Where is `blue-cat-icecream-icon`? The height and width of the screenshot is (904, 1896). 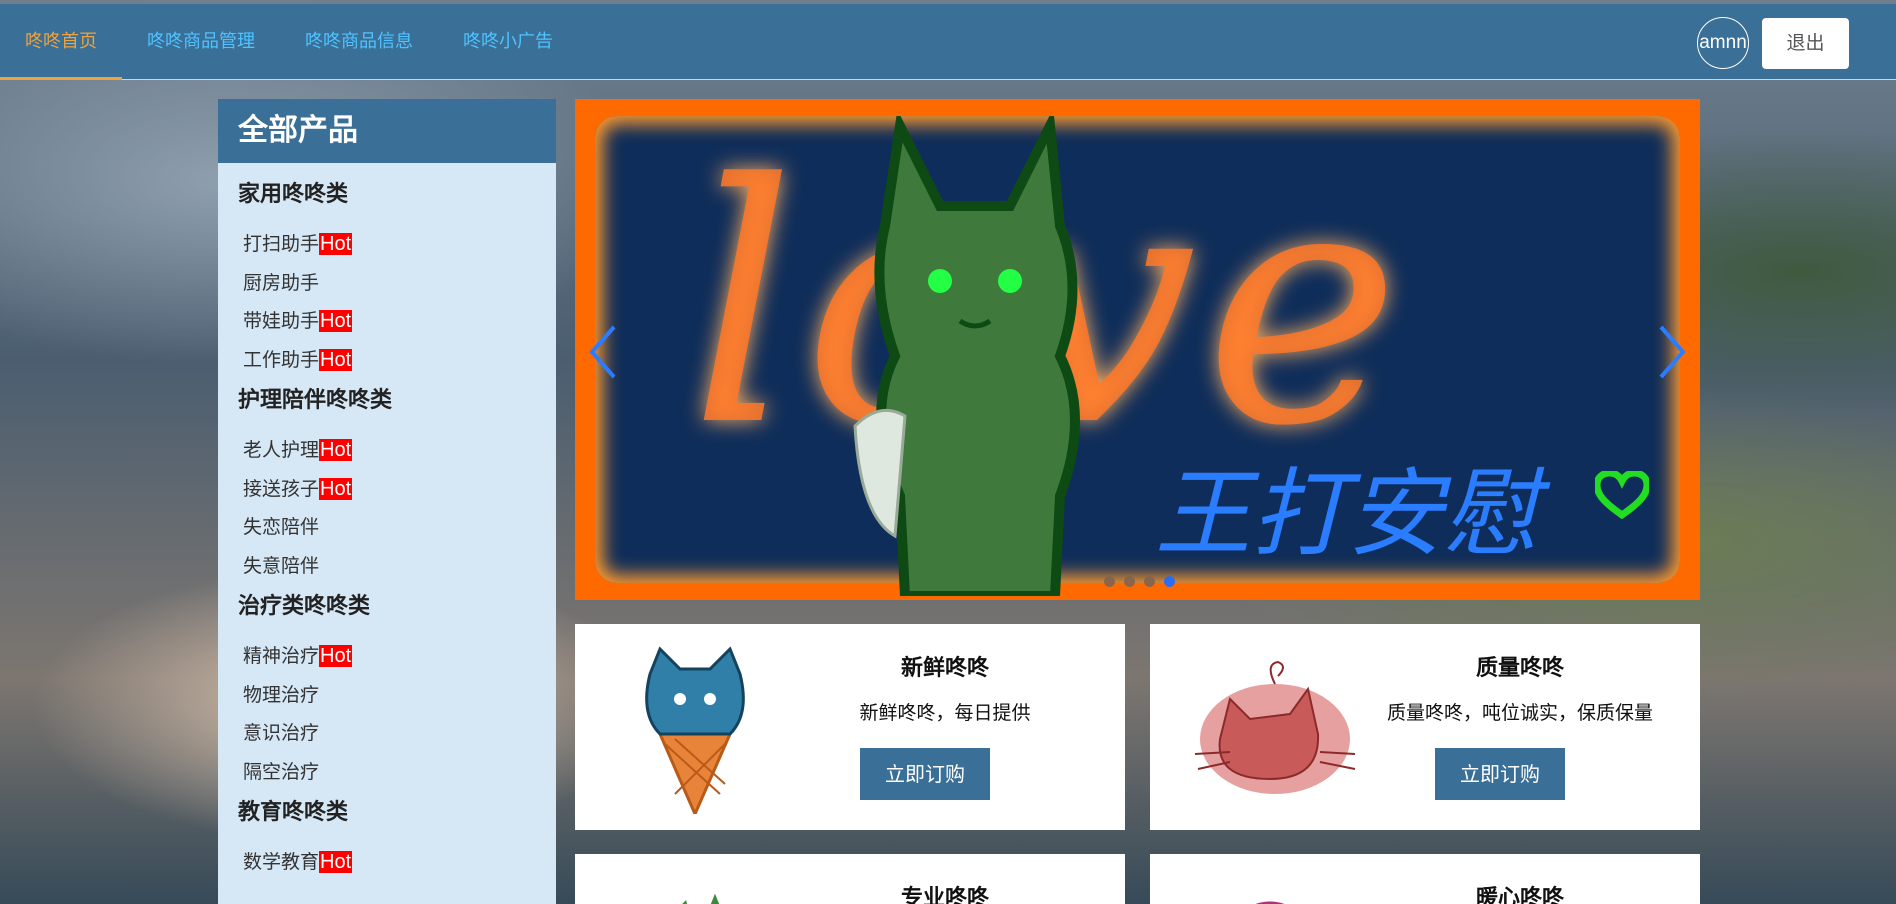
blue-cat-icecream-icon is located at coordinates (695, 730).